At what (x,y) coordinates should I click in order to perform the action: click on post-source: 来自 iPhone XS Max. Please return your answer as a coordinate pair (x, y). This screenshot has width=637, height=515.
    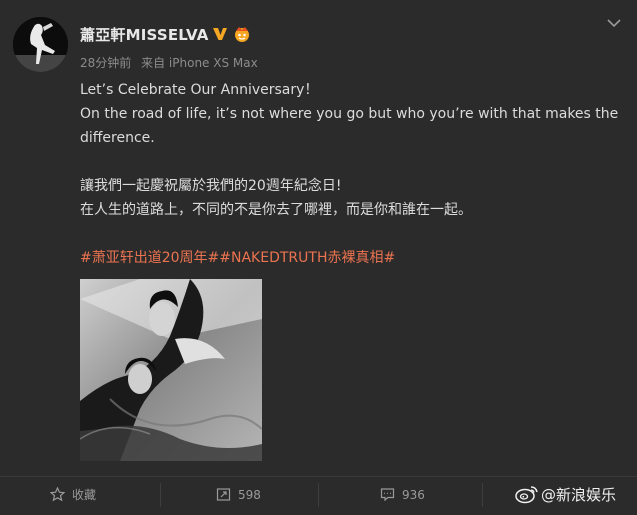
    Looking at the image, I should click on (199, 63).